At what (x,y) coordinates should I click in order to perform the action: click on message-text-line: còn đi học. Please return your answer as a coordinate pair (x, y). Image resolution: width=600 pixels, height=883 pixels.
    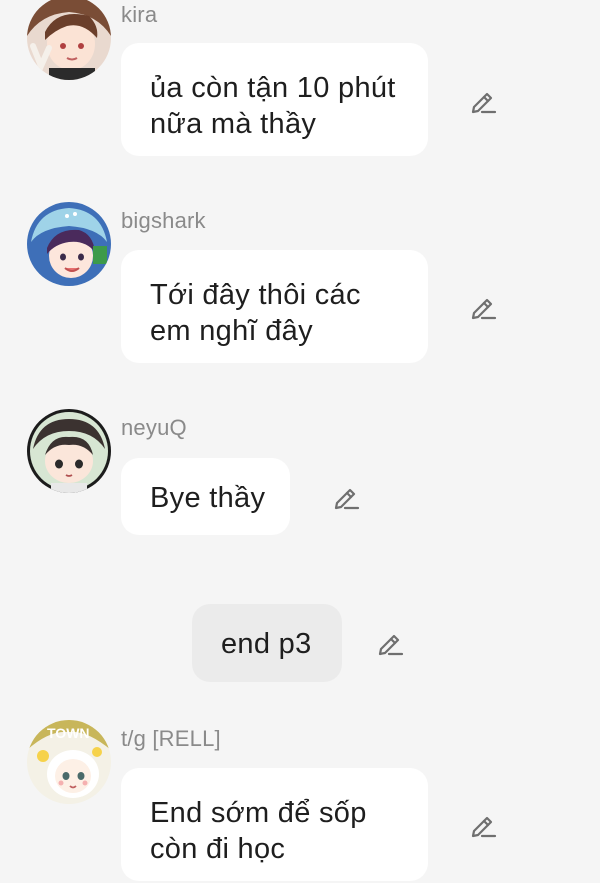
    Looking at the image, I should click on (218, 849).